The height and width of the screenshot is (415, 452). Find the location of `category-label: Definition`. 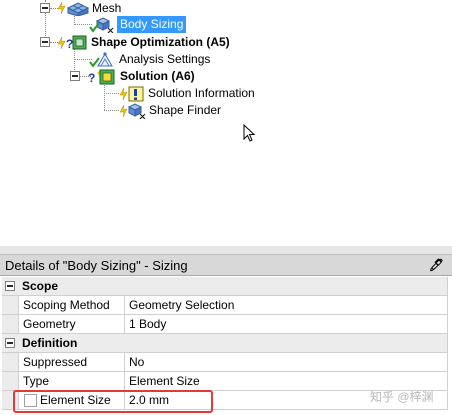

category-label: Definition is located at coordinates (50, 343).